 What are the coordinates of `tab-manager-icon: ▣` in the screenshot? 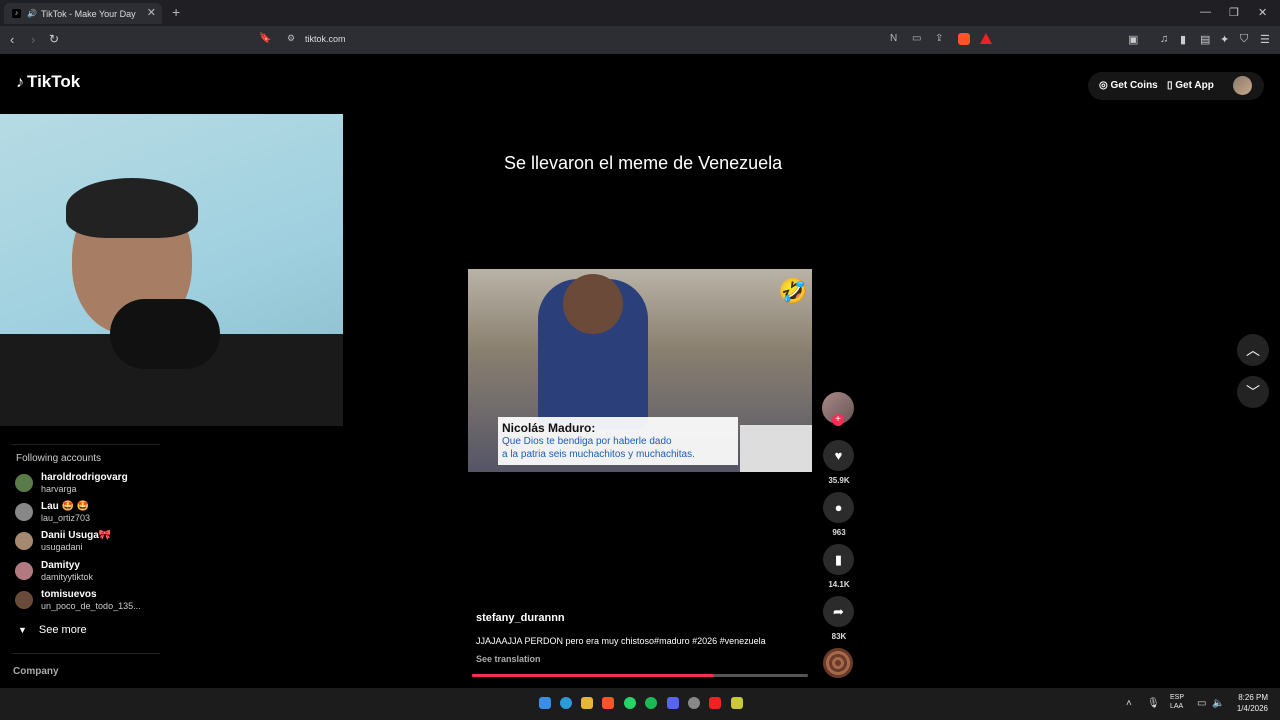 It's located at (1133, 39).